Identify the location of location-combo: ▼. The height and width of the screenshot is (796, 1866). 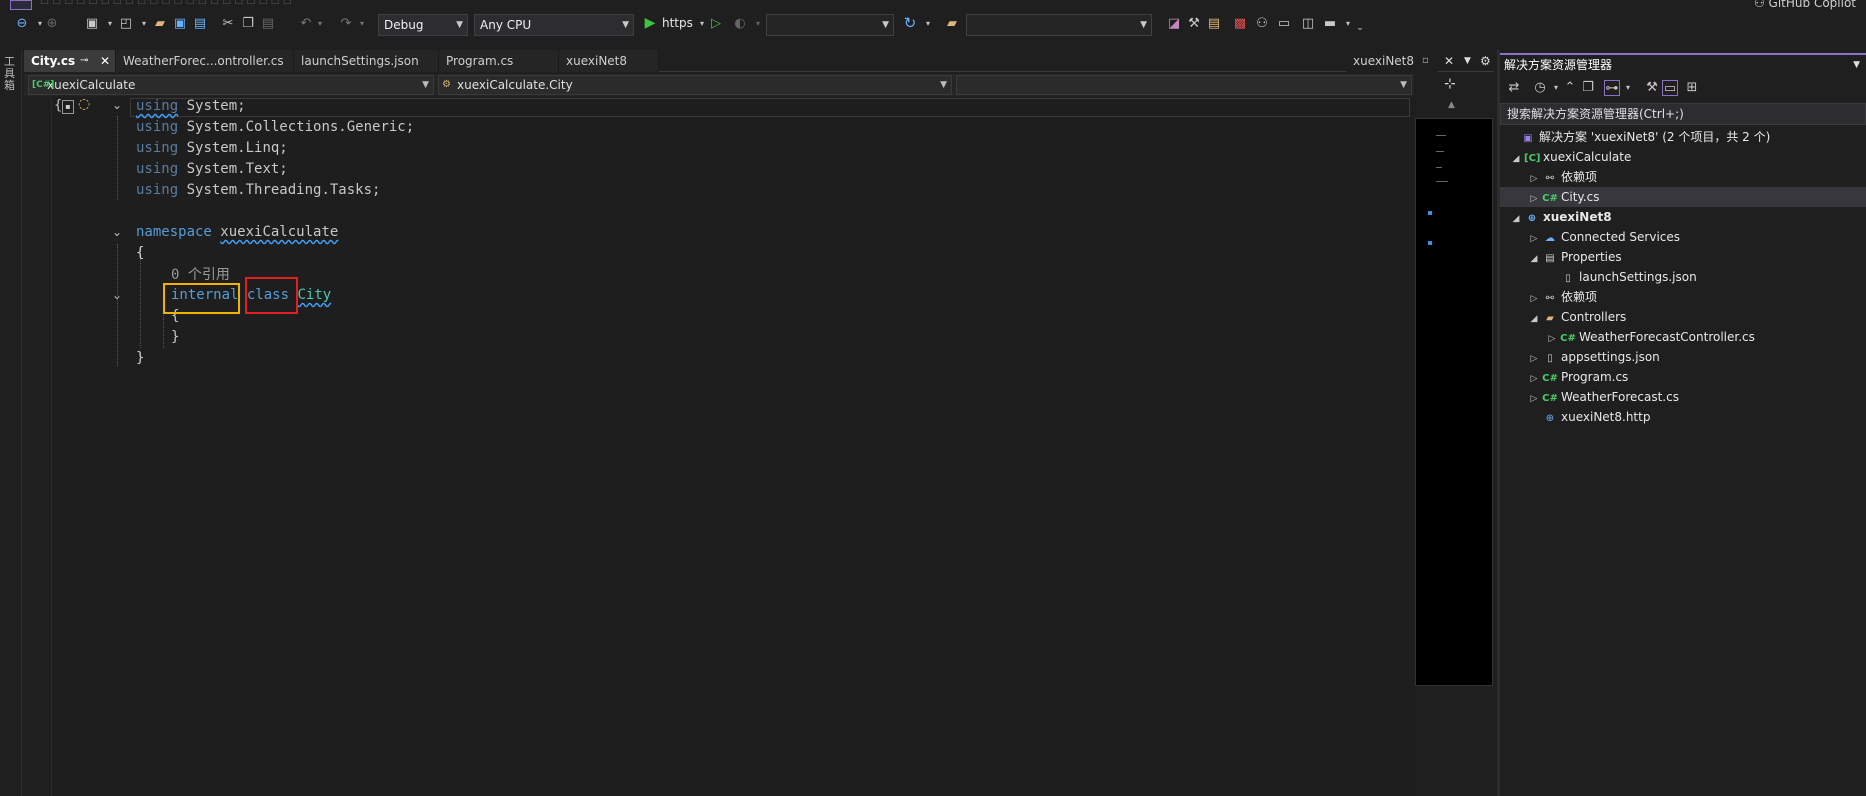
(1059, 25).